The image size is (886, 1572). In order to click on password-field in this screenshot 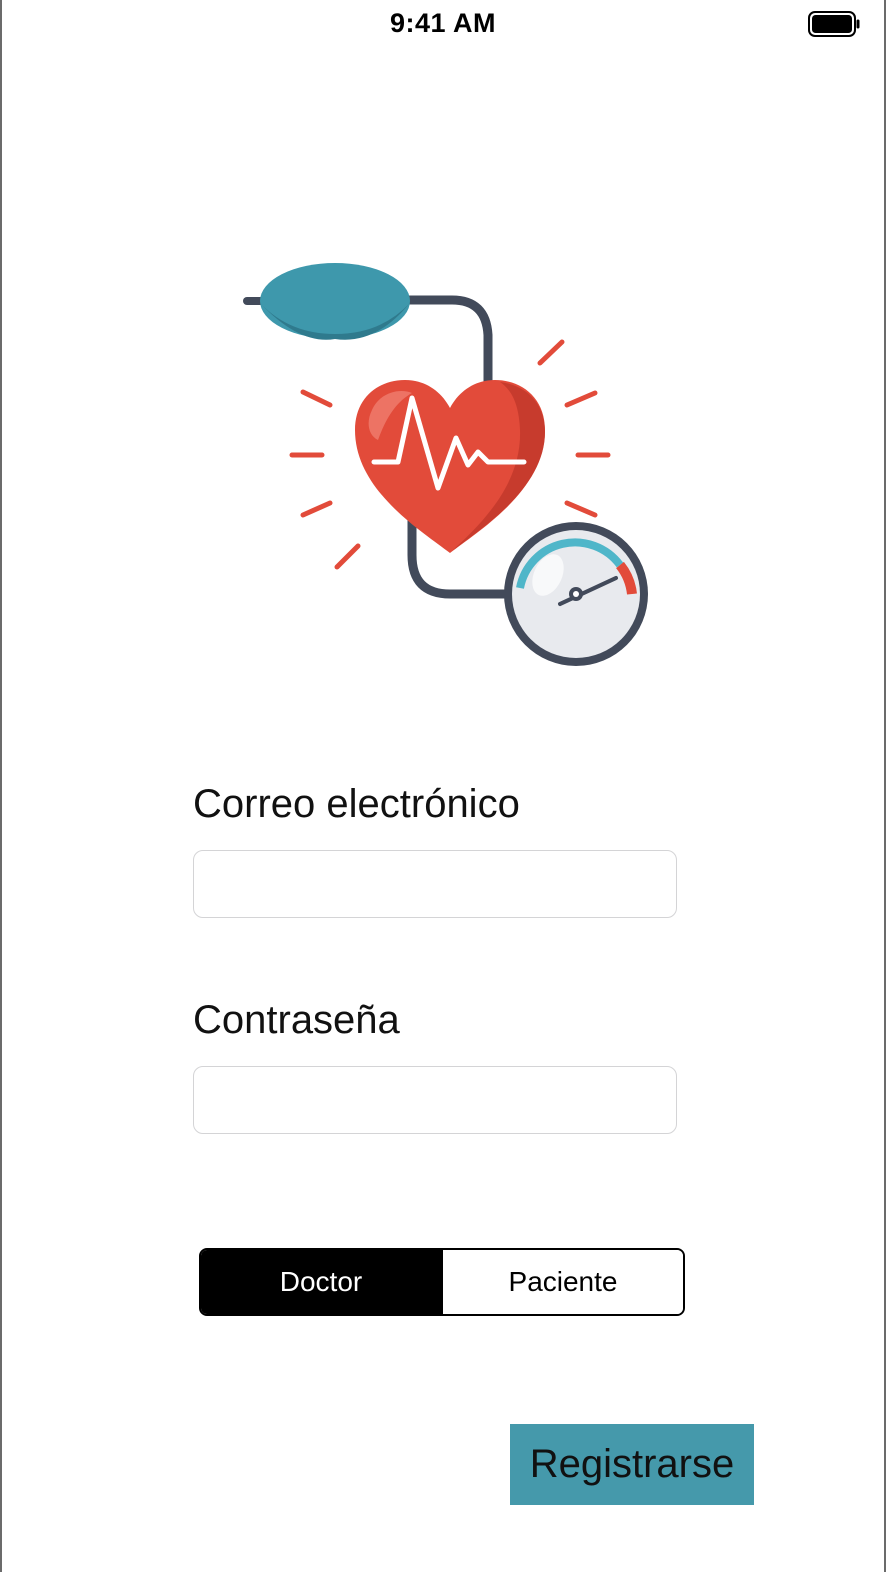, I will do `click(435, 1100)`.